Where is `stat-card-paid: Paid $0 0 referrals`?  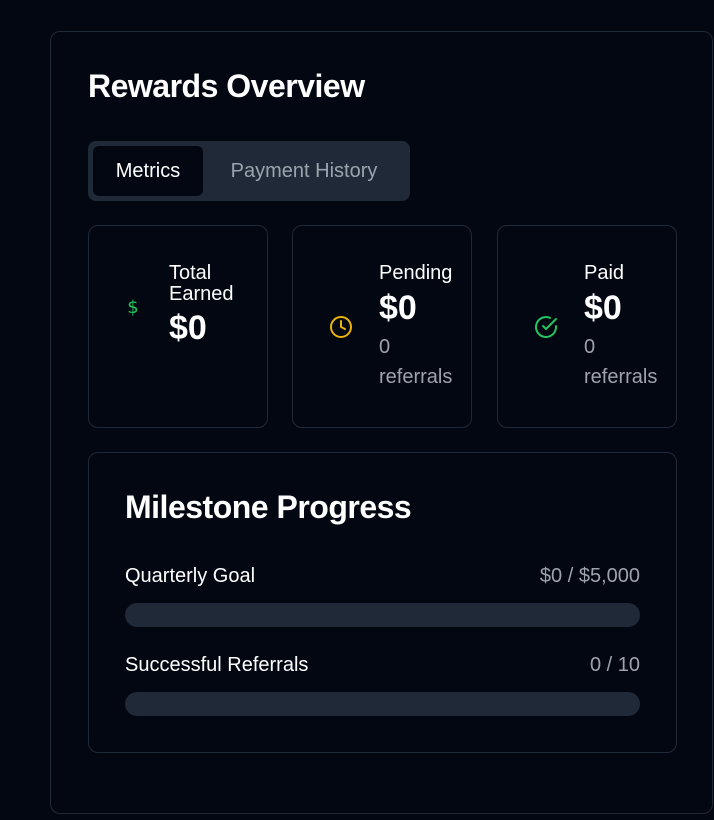 stat-card-paid: Paid $0 0 referrals is located at coordinates (587, 326).